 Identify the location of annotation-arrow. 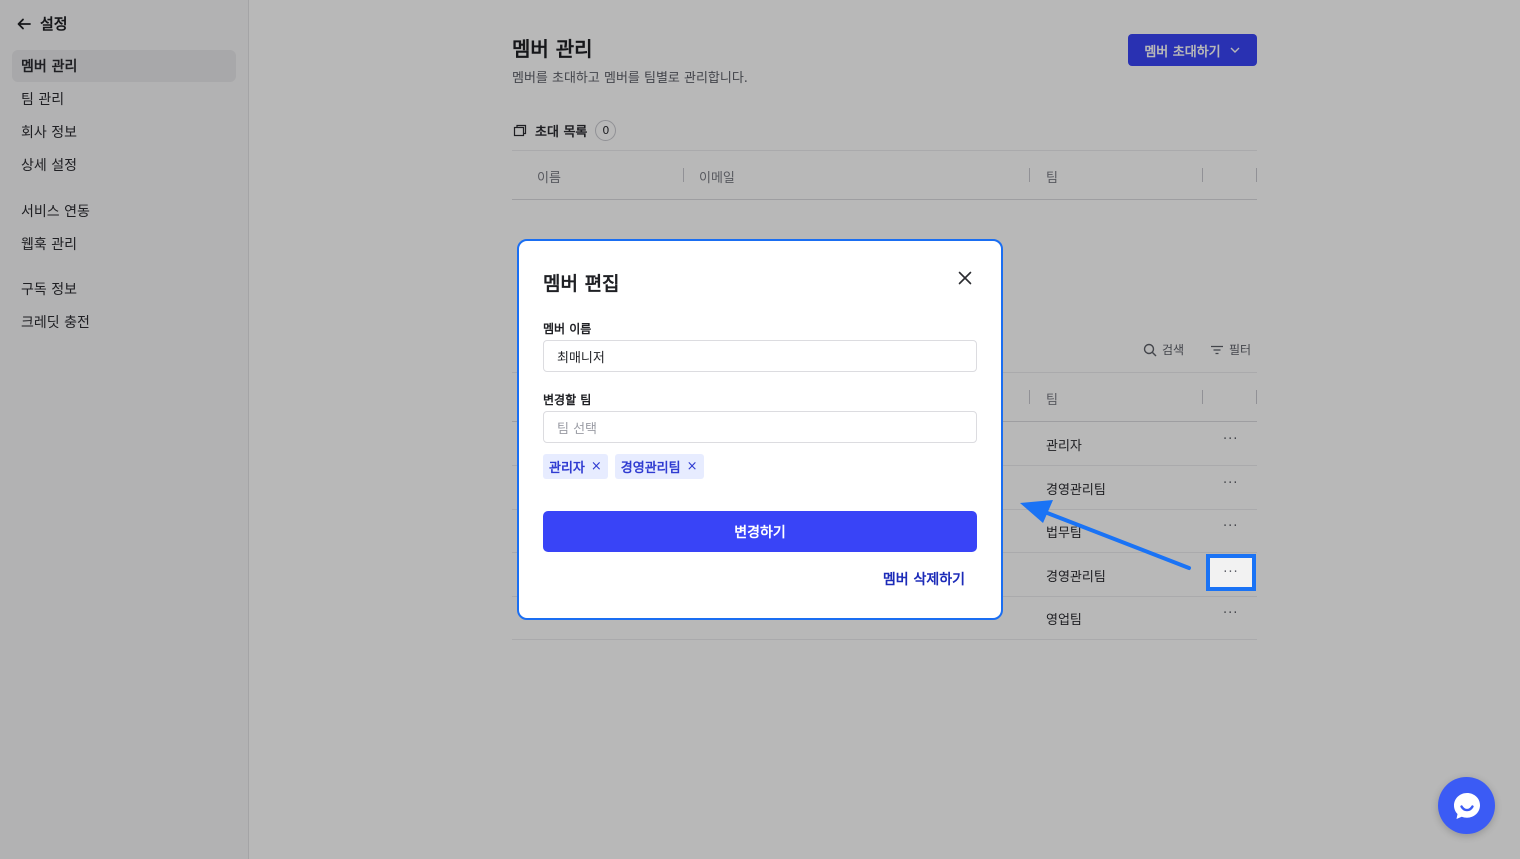
(1105, 535).